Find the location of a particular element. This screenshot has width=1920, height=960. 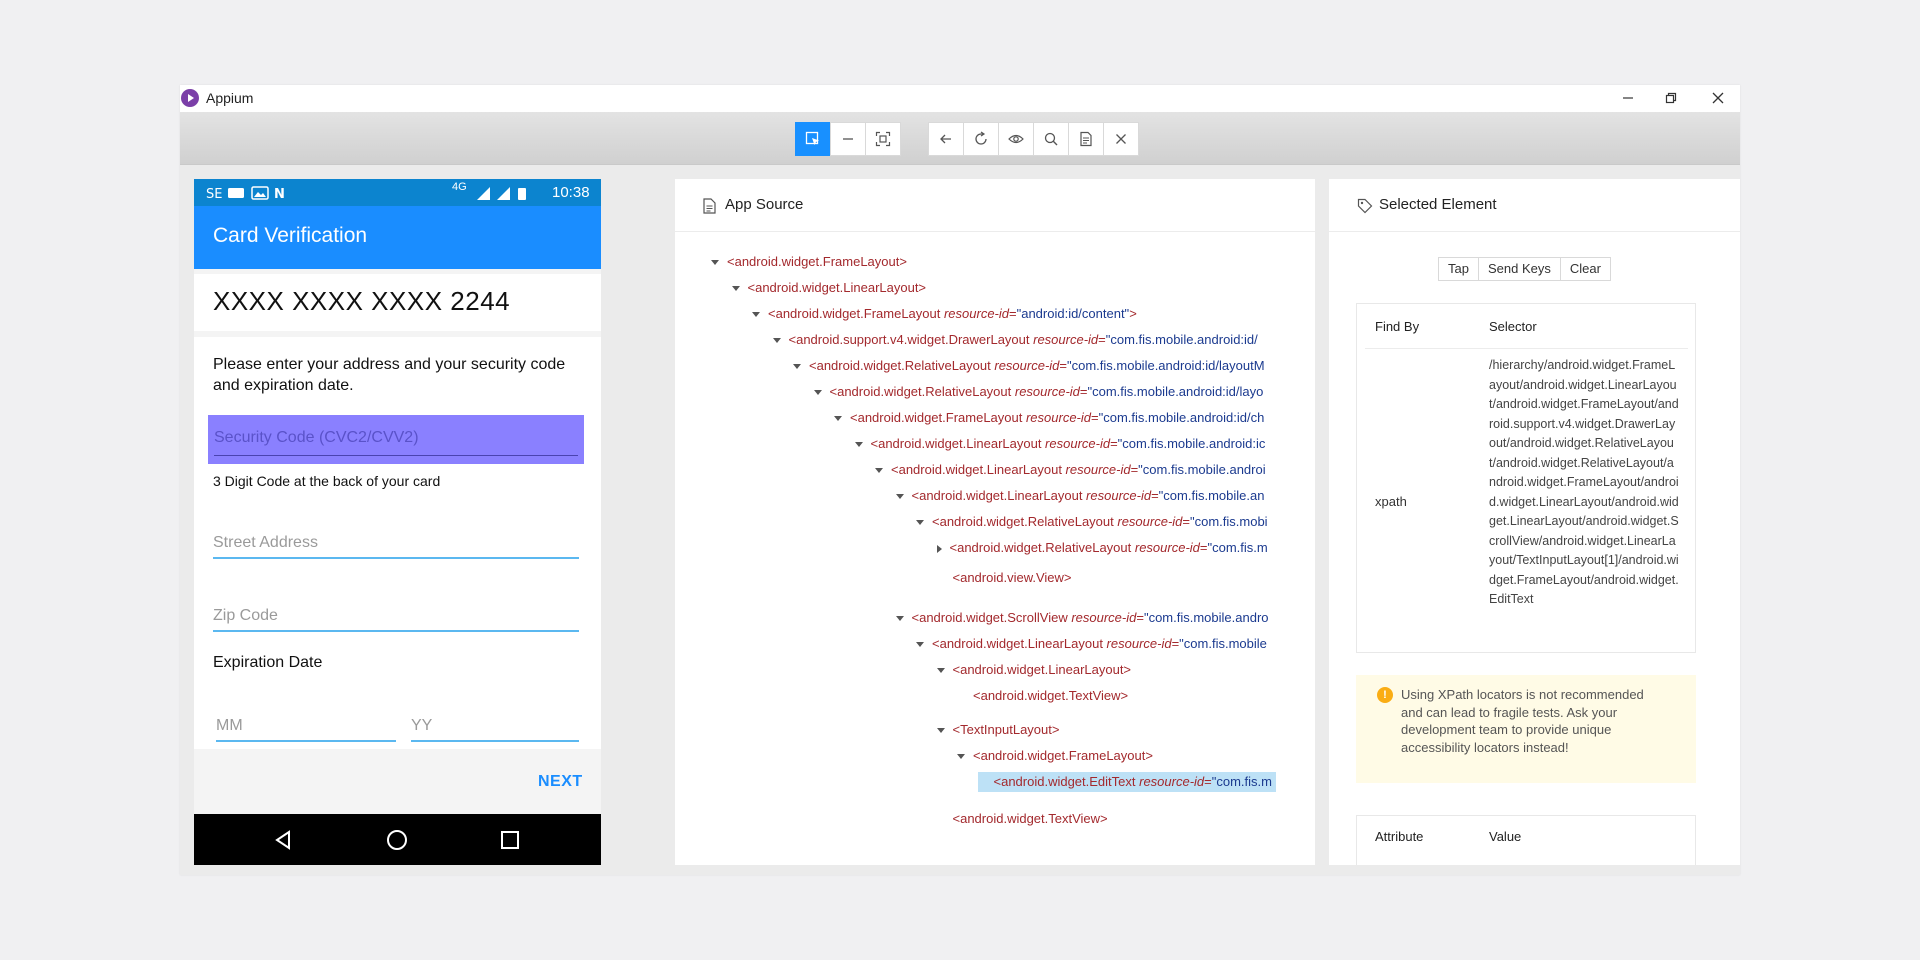

svg-text: SE is located at coordinates (214, 194).